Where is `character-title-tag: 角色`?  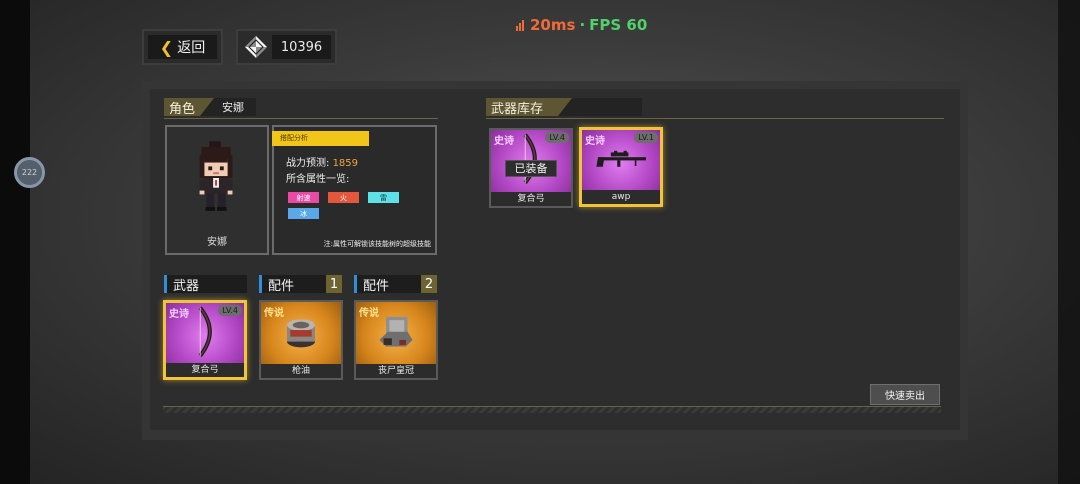 character-title-tag: 角色 is located at coordinates (189, 107).